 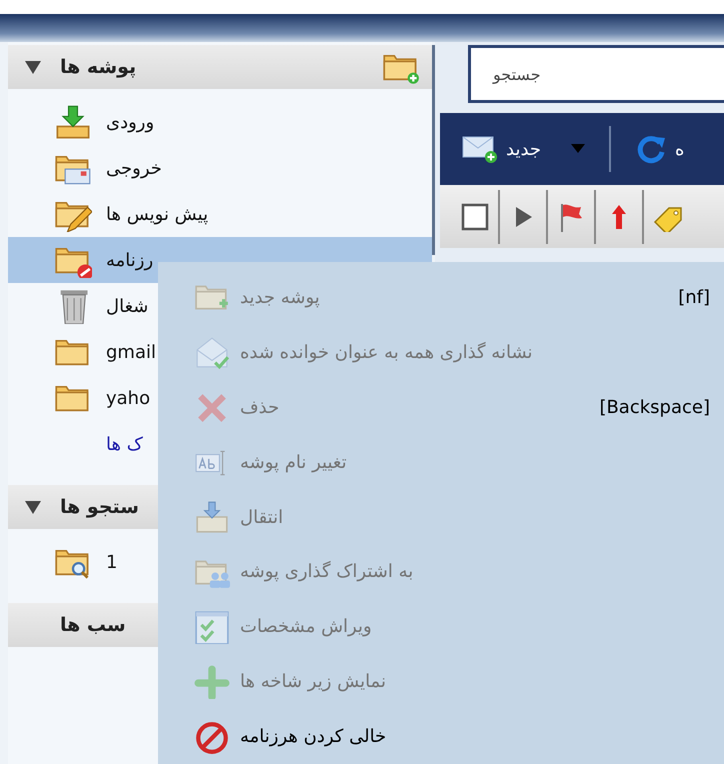 What do you see at coordinates (98, 67) in the screenshot?
I see `section-title: پوشه ها` at bounding box center [98, 67].